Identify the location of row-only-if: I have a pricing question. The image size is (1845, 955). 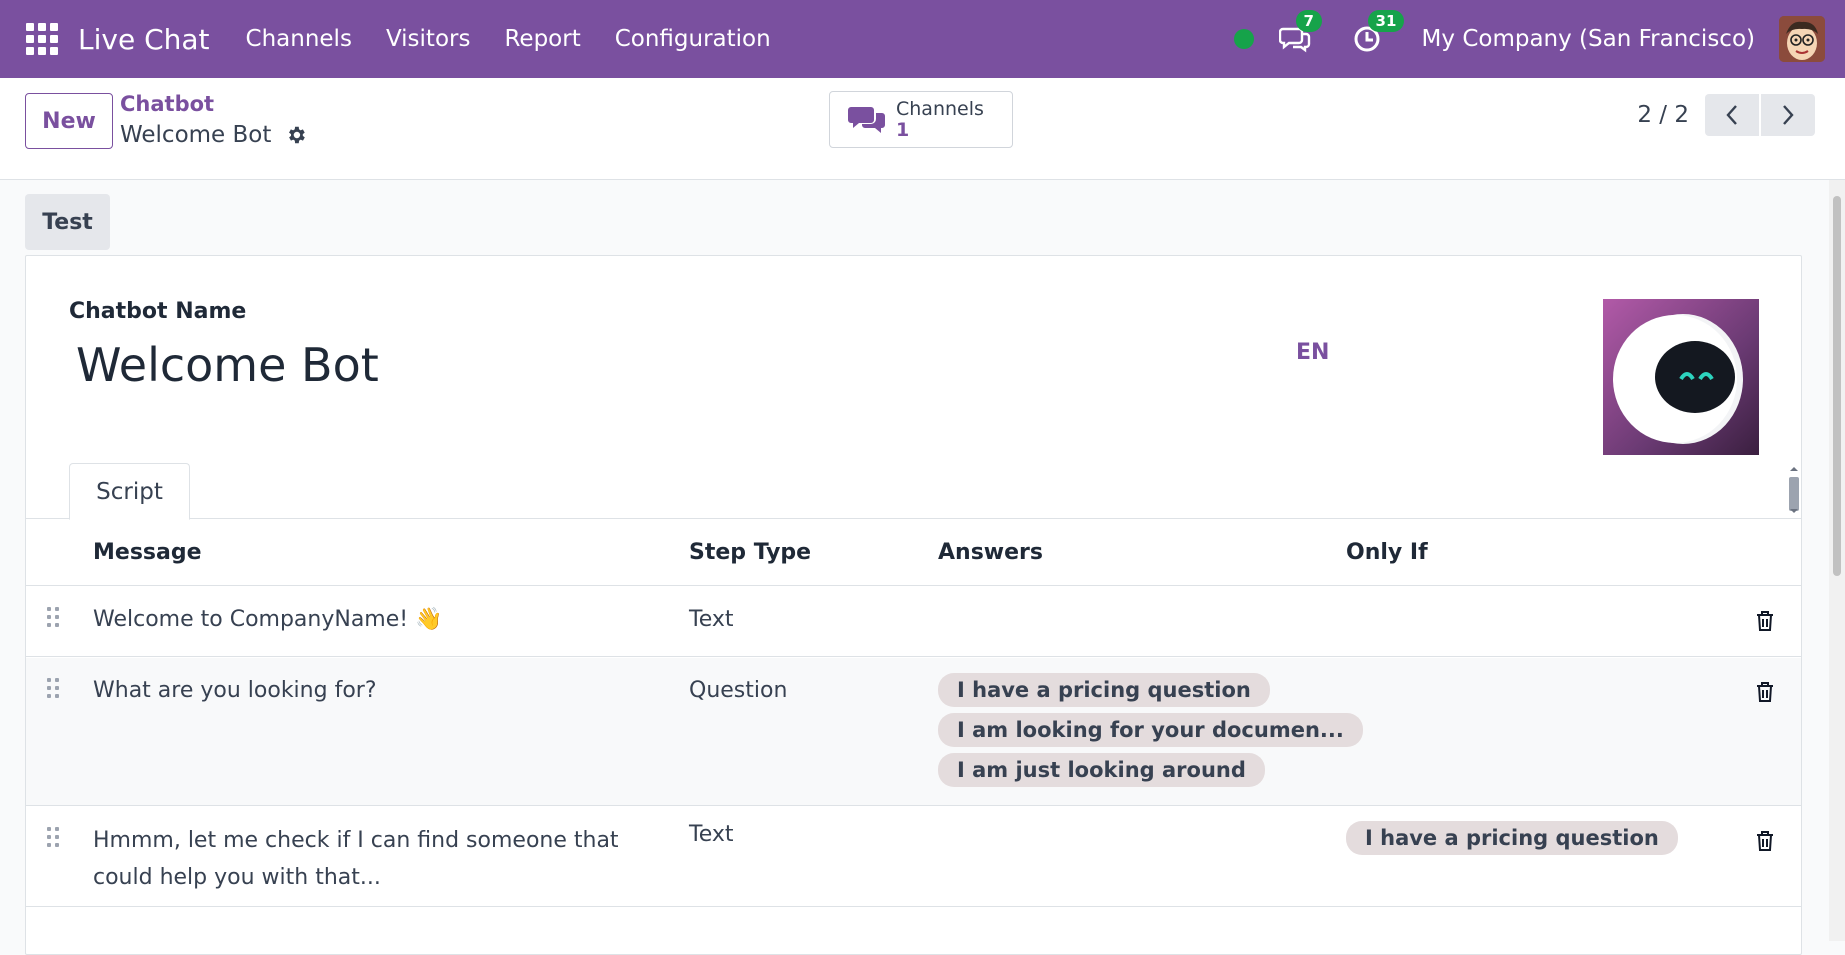
(1512, 841).